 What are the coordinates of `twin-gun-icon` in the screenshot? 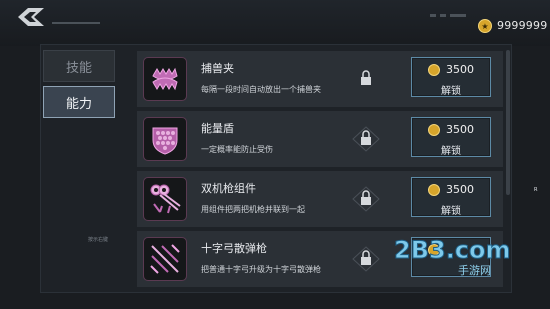 It's located at (165, 199).